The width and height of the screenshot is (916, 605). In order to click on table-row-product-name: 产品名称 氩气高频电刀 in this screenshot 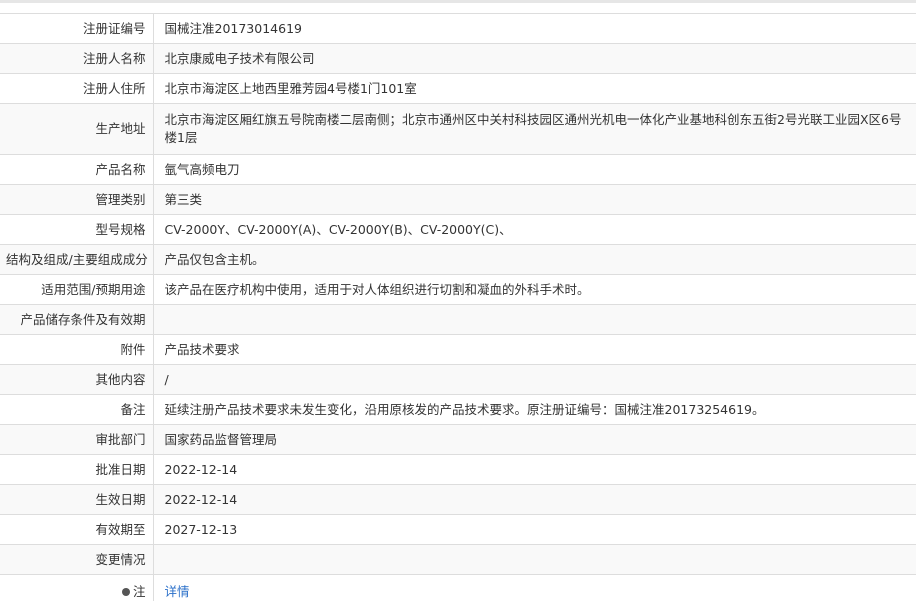, I will do `click(458, 169)`.